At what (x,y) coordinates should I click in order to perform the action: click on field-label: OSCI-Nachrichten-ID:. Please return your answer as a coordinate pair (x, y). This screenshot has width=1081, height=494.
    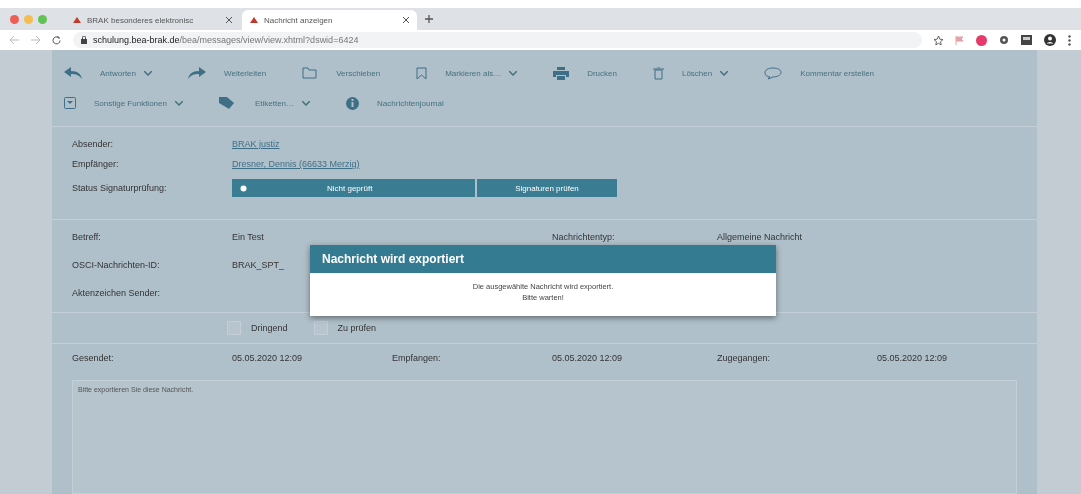
    Looking at the image, I should click on (116, 265).